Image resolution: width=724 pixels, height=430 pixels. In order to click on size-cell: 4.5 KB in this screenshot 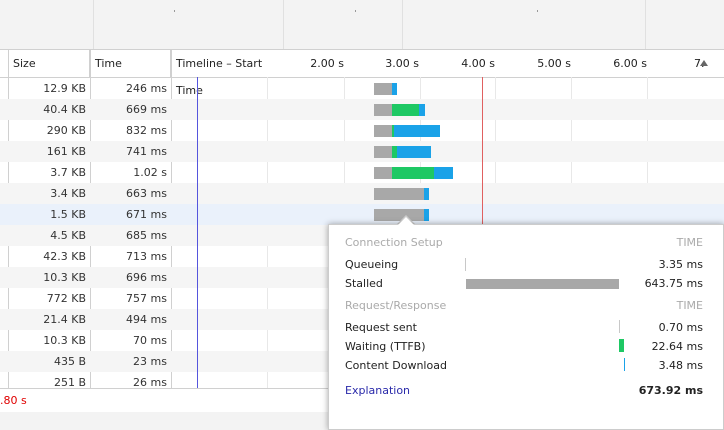, I will do `click(68, 235)`.